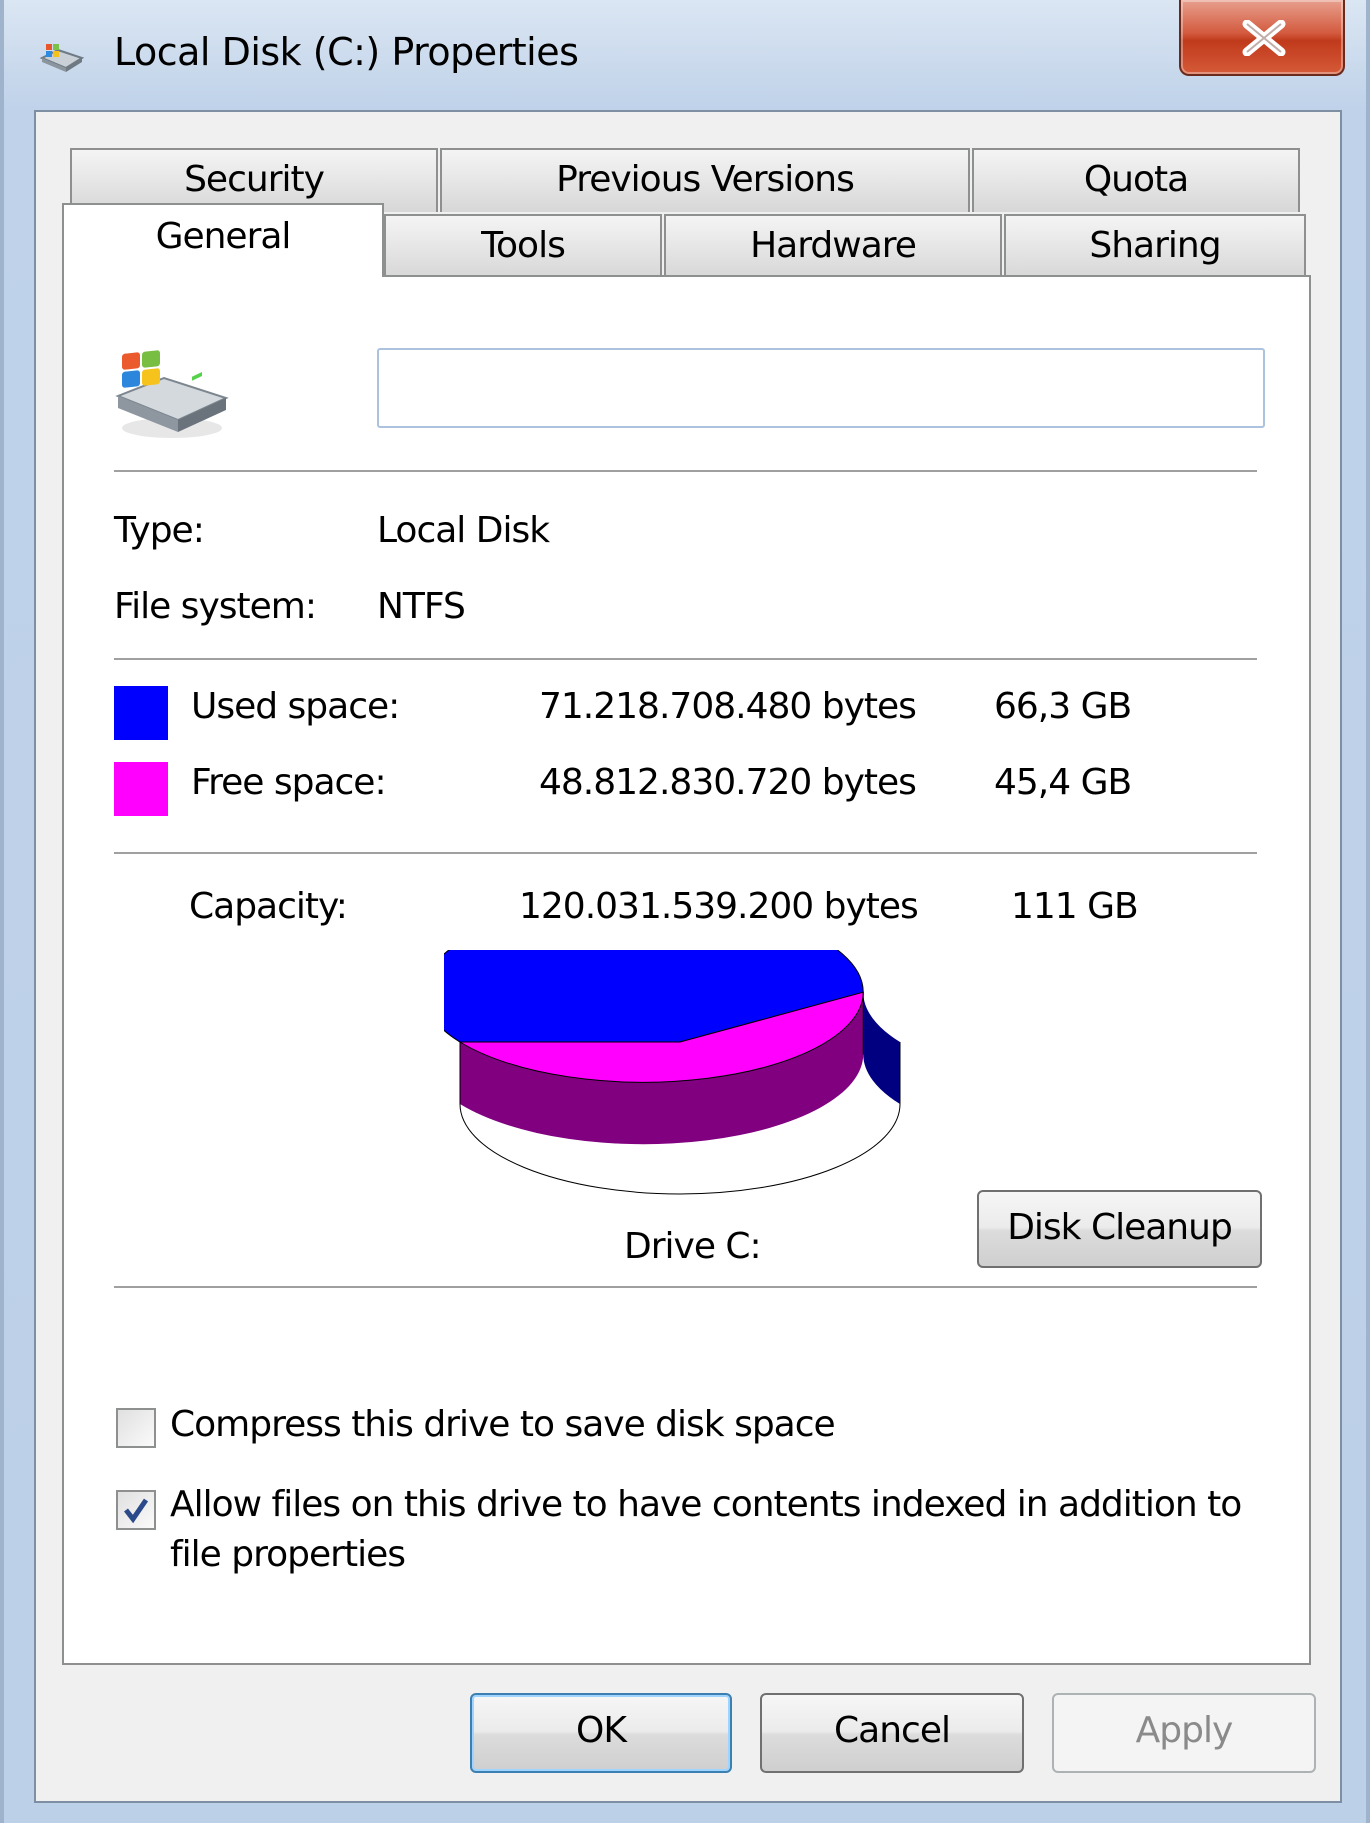 This screenshot has height=1823, width=1370. I want to click on cancel-button: Cancel, so click(892, 1733).